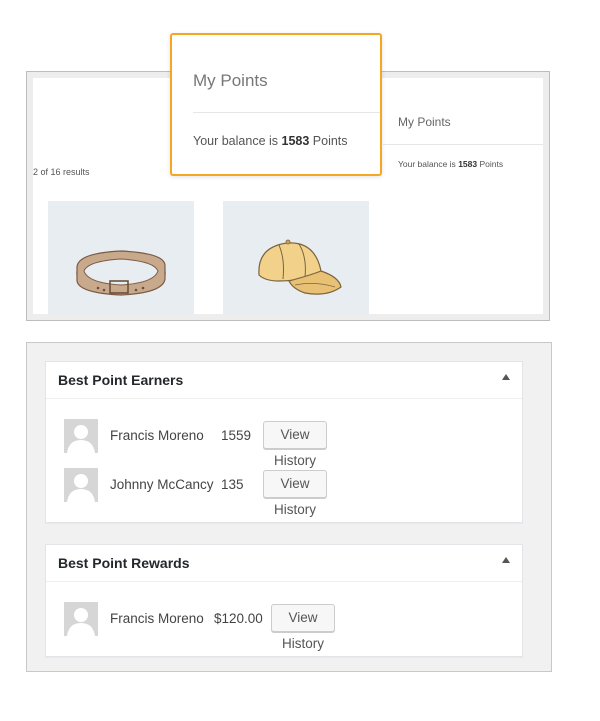  What do you see at coordinates (276, 104) in the screenshot?
I see `my-points-widget-highlight: My Points Your balance is 1583 Points` at bounding box center [276, 104].